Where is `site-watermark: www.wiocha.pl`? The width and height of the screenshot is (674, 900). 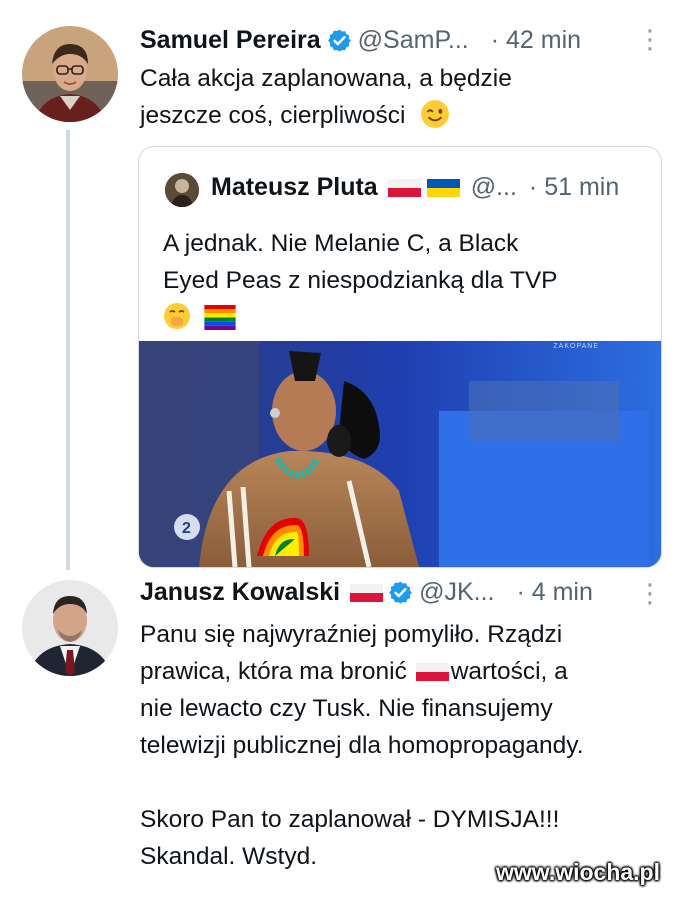 site-watermark: www.wiocha.pl is located at coordinates (578, 872).